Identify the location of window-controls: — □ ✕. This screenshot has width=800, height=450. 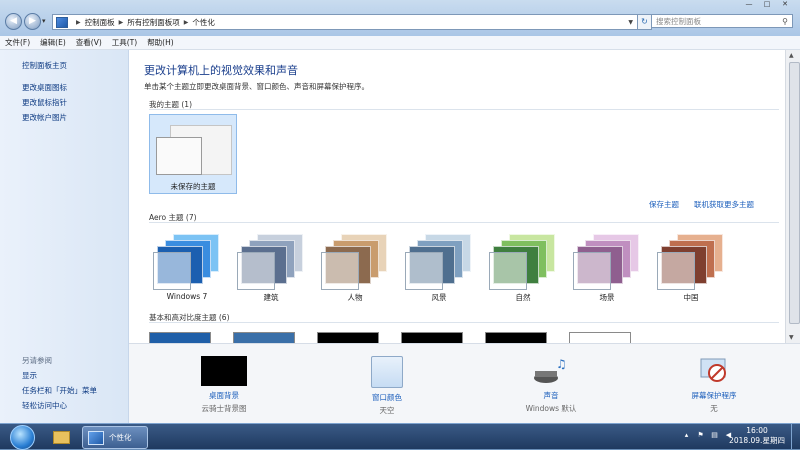
(767, 4).